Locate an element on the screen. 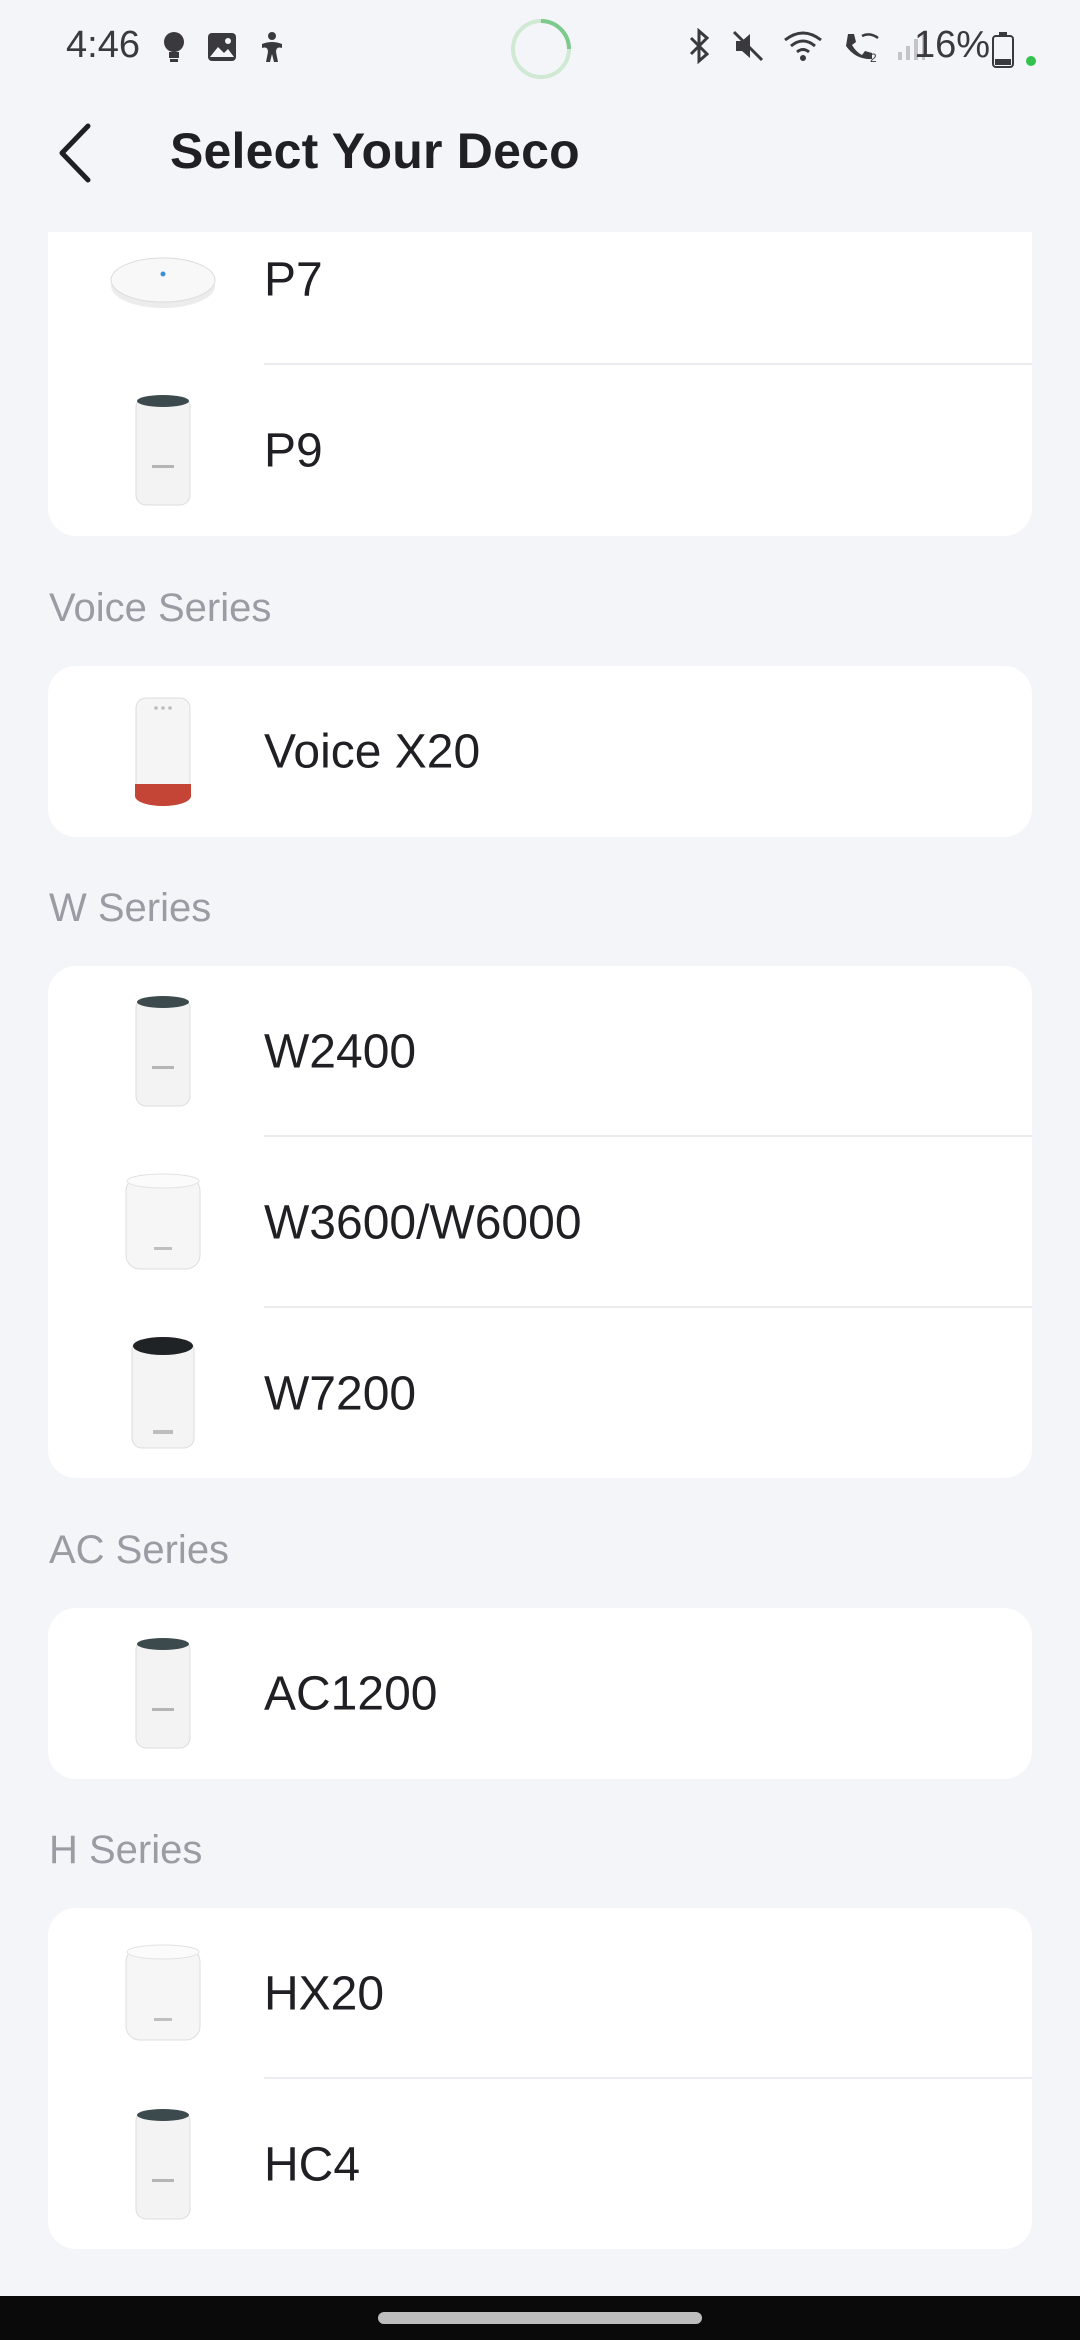  status-left-icons is located at coordinates (224, 47).